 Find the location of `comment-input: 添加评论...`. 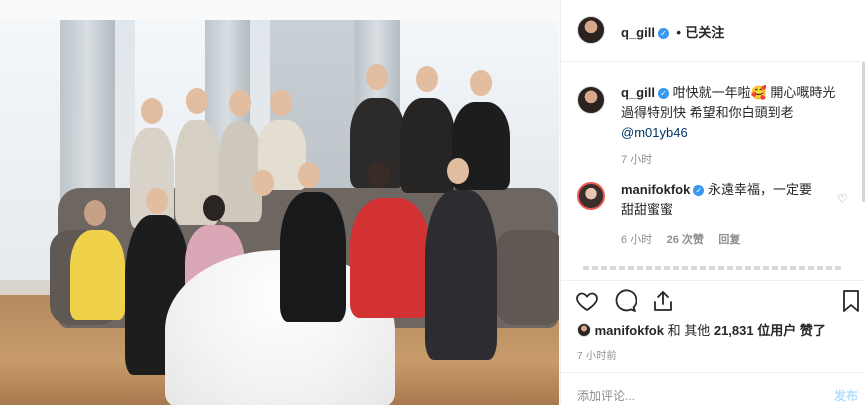

comment-input: 添加评论... is located at coordinates (606, 395).